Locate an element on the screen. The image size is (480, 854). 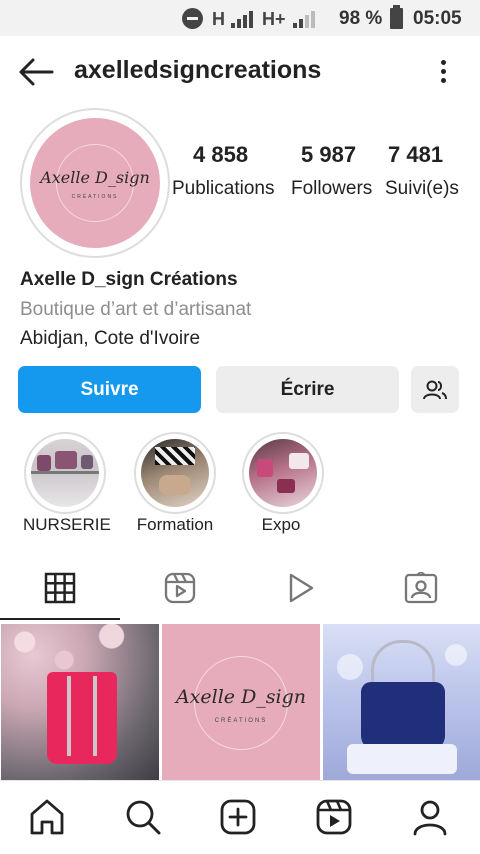
follow-button: Suivre is located at coordinates (109, 389).